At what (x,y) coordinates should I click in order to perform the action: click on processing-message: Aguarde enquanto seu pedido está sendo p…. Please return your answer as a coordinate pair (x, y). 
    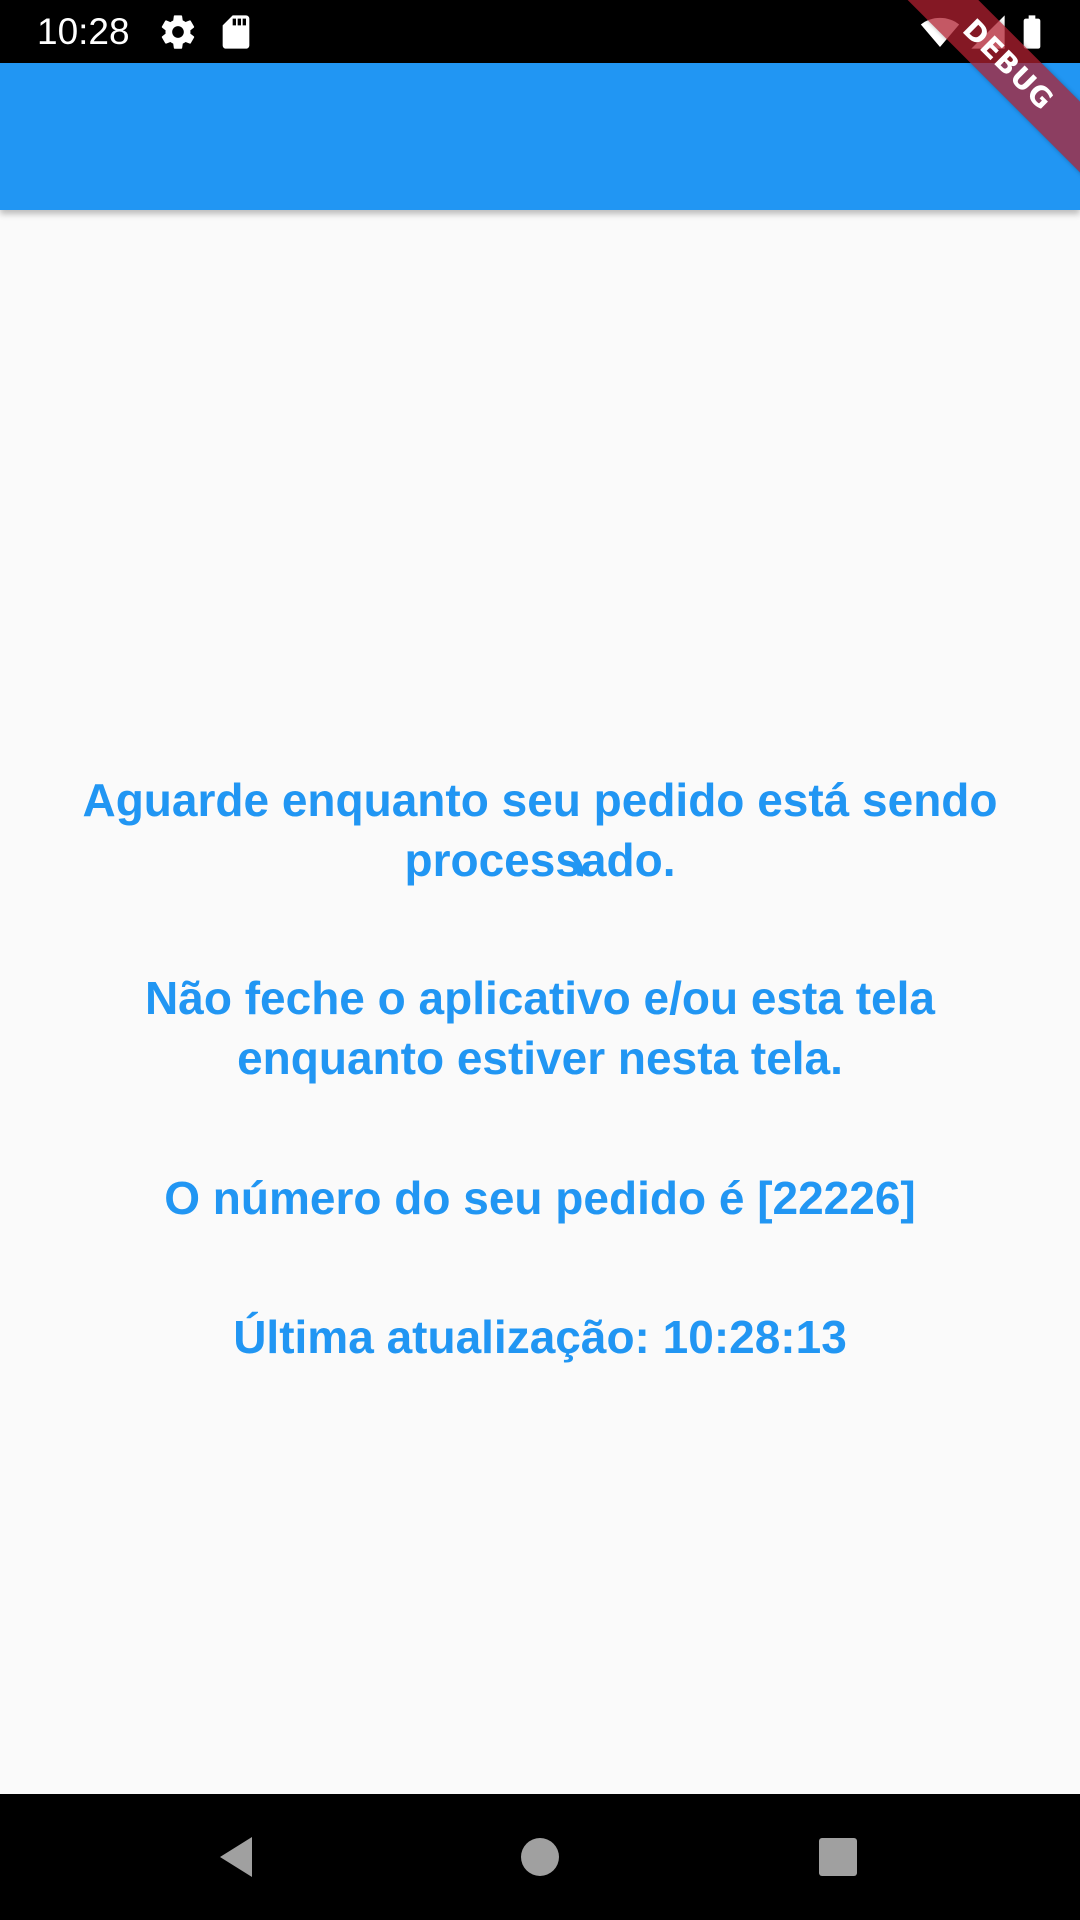
    Looking at the image, I should click on (540, 830).